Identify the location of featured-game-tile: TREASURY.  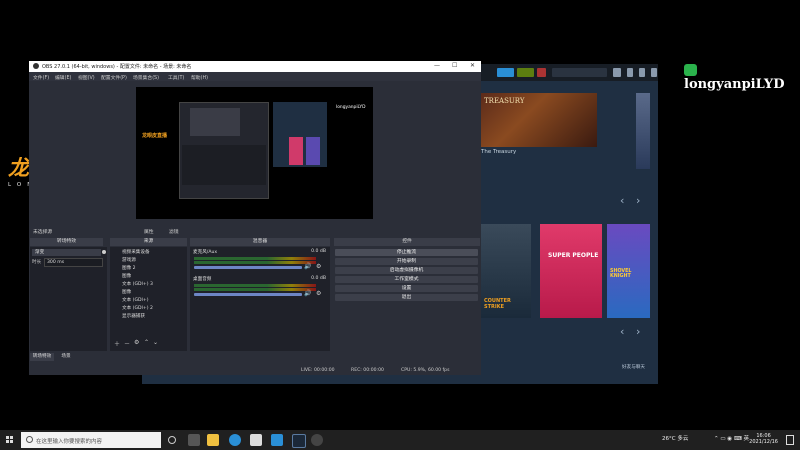
(538, 120).